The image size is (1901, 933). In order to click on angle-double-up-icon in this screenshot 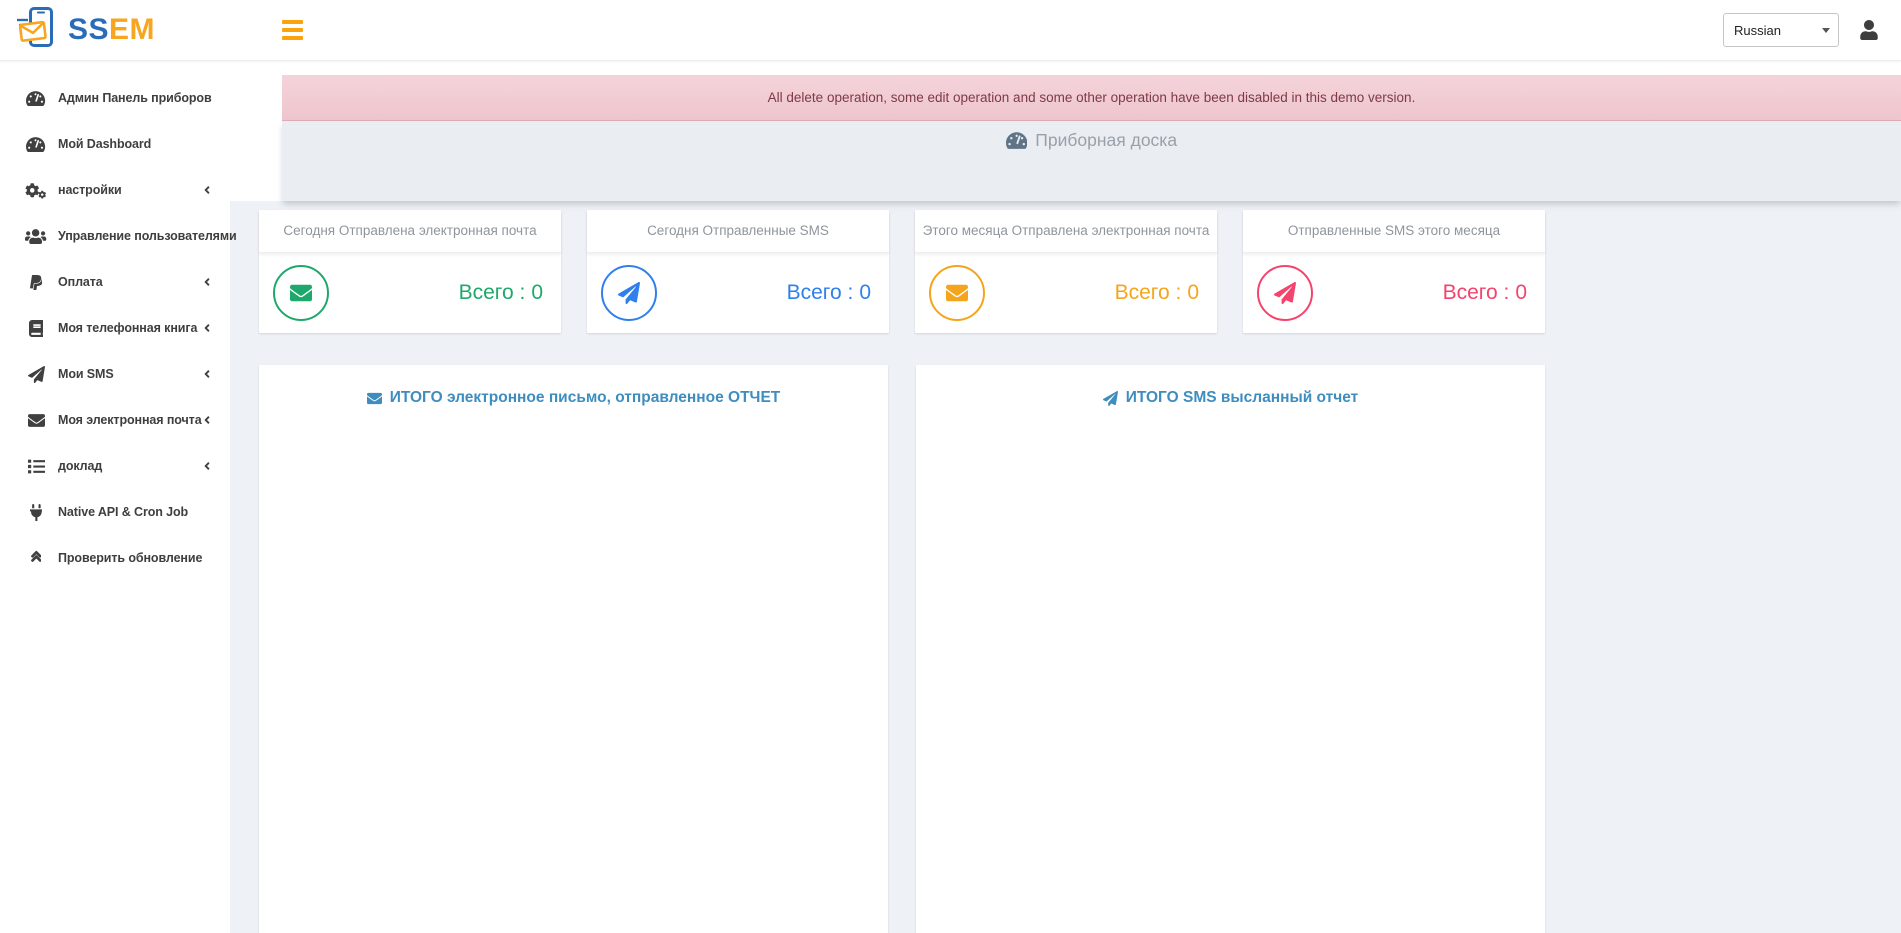, I will do `click(36, 558)`.